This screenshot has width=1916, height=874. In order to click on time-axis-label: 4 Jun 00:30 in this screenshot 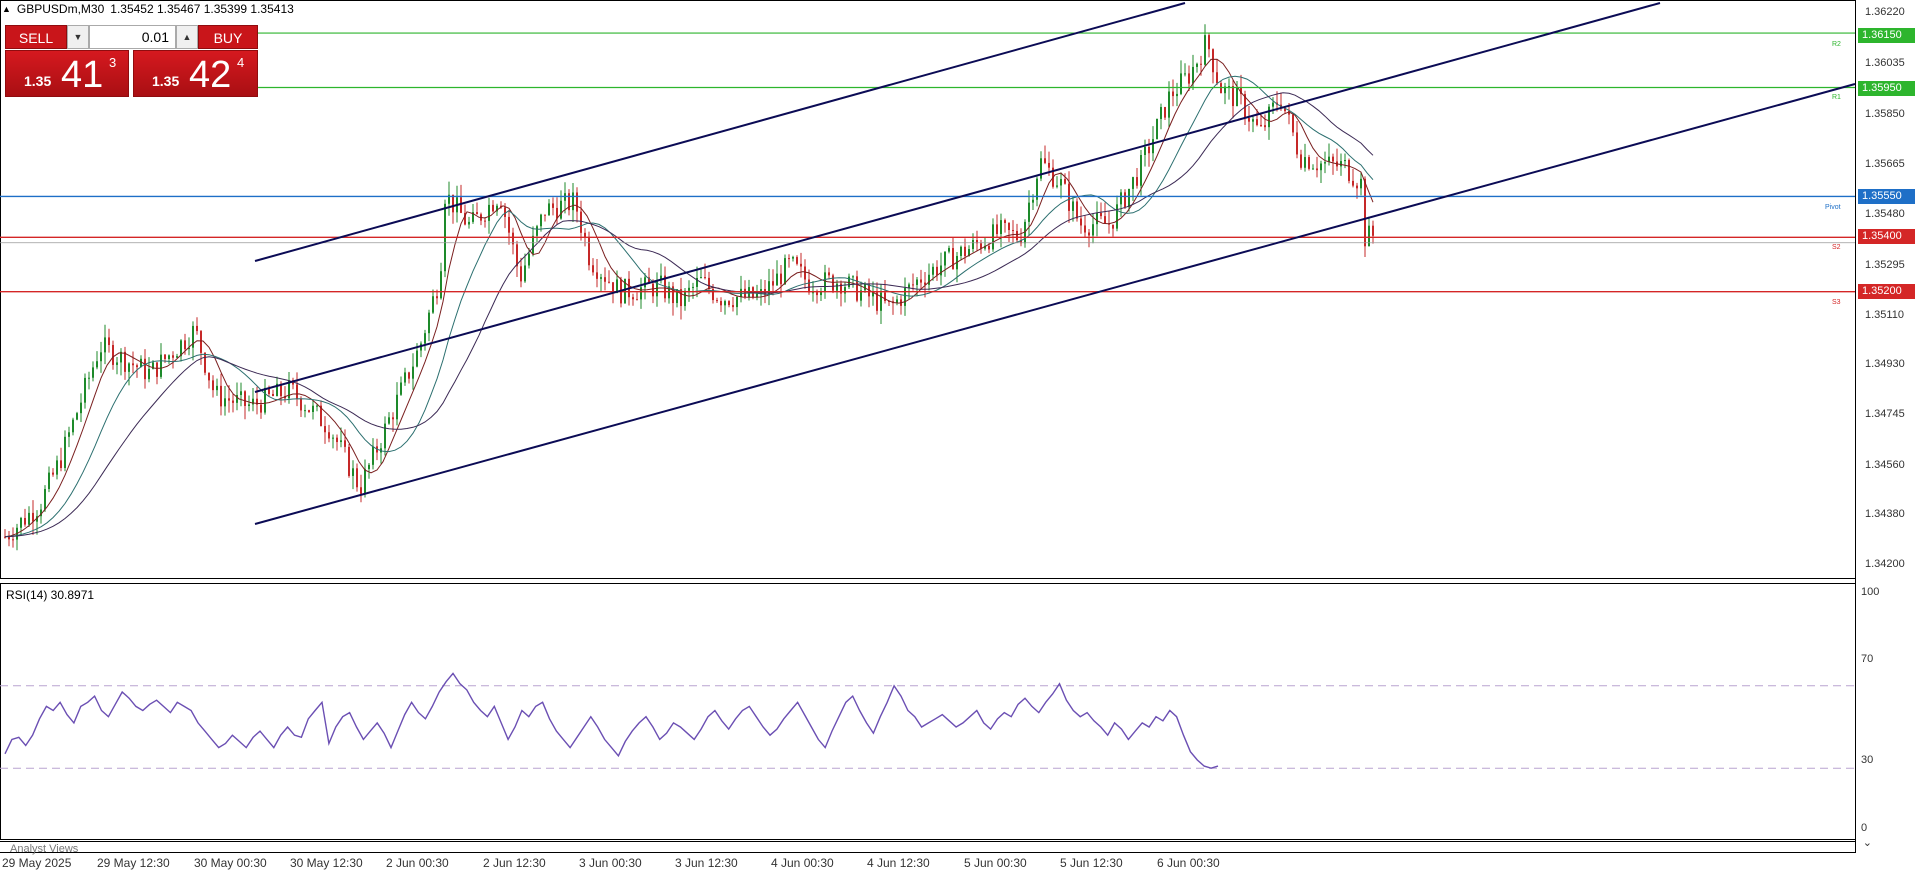, I will do `click(802, 863)`.